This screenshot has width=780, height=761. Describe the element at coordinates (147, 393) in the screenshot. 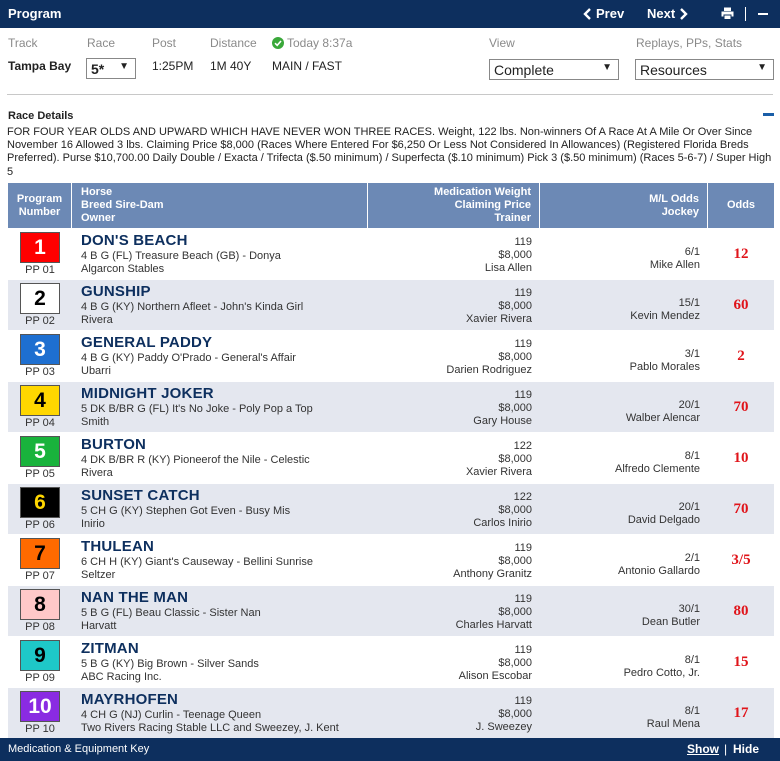

I see `horse-name: MIDNIGHT JOKER` at that location.